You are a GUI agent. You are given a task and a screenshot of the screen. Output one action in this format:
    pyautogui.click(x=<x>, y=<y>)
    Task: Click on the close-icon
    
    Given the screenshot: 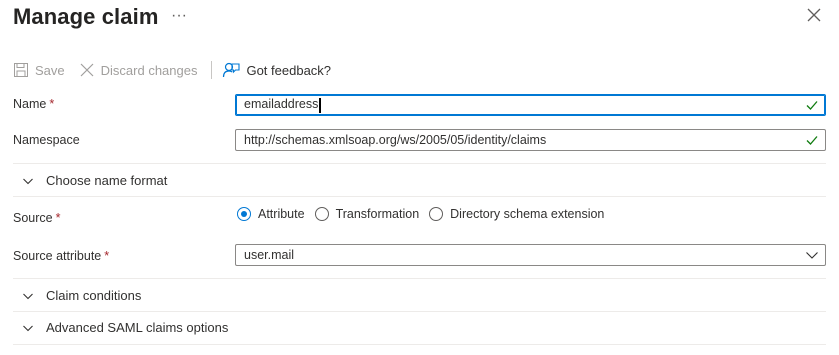 What is the action you would take?
    pyautogui.click(x=814, y=15)
    